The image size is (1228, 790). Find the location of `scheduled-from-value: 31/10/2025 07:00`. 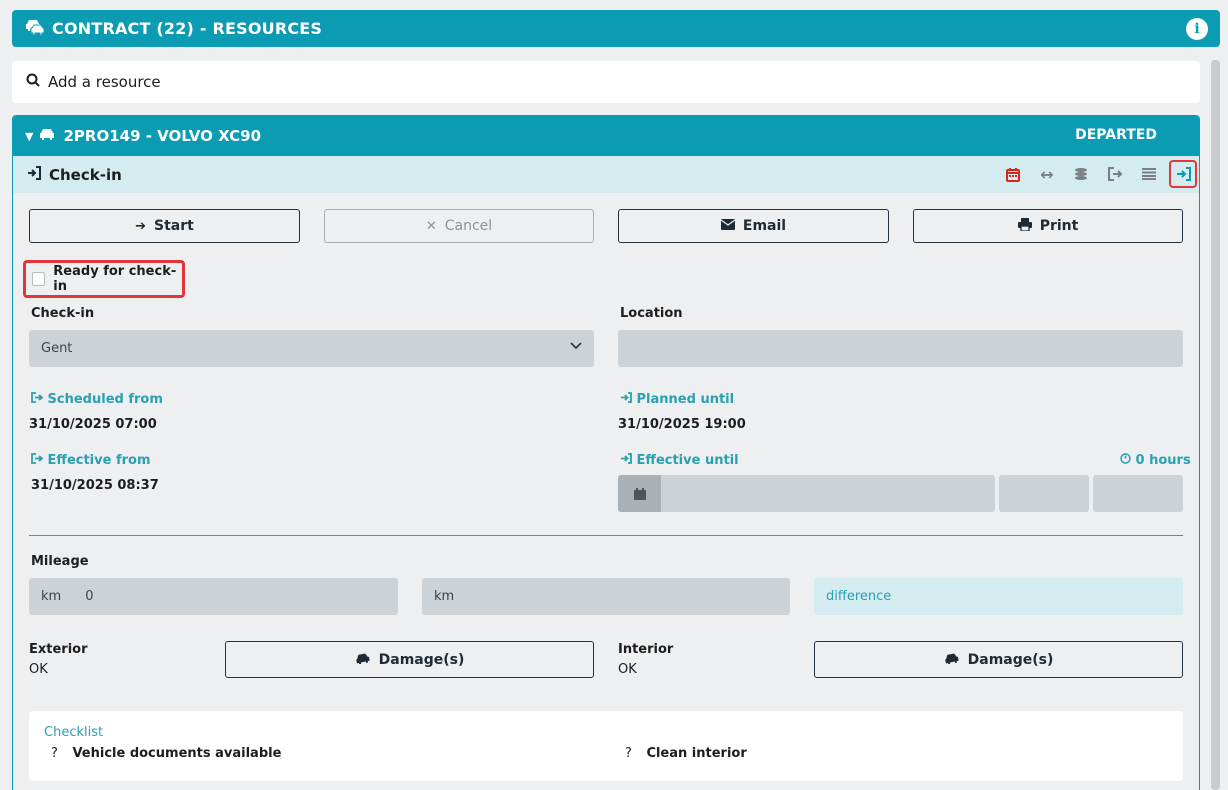

scheduled-from-value: 31/10/2025 07:00 is located at coordinates (93, 424).